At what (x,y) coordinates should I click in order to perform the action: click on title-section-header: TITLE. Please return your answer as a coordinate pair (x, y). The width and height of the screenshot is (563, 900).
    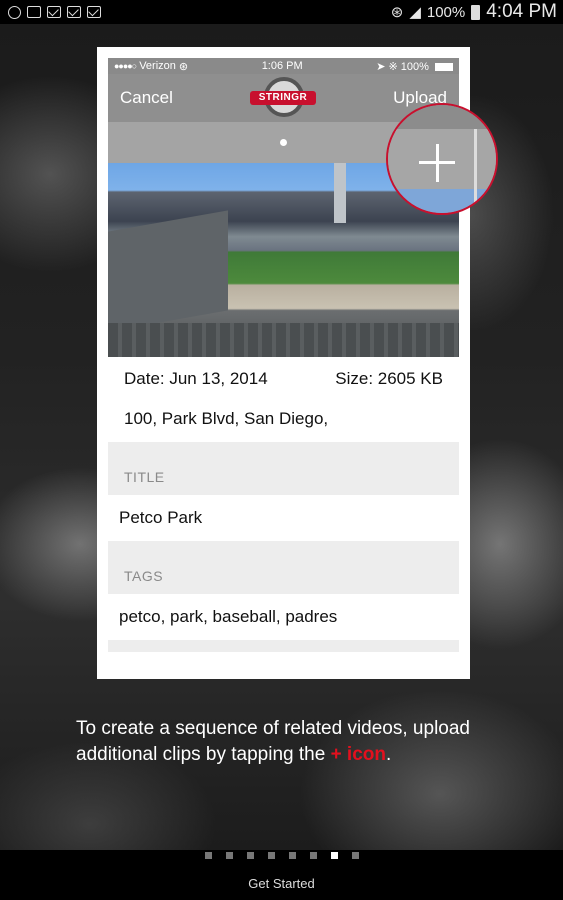
    Looking at the image, I should click on (283, 468).